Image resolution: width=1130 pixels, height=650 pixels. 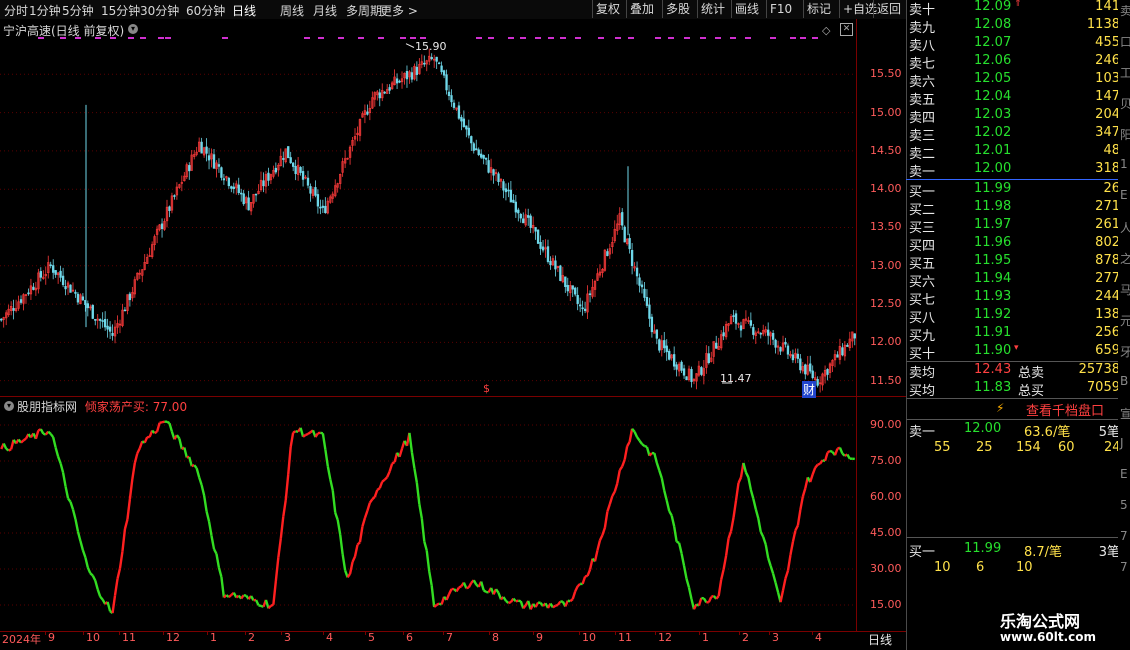 What do you see at coordinates (746, 9) in the screenshot?
I see `toolbar-button-4: 画线` at bounding box center [746, 9].